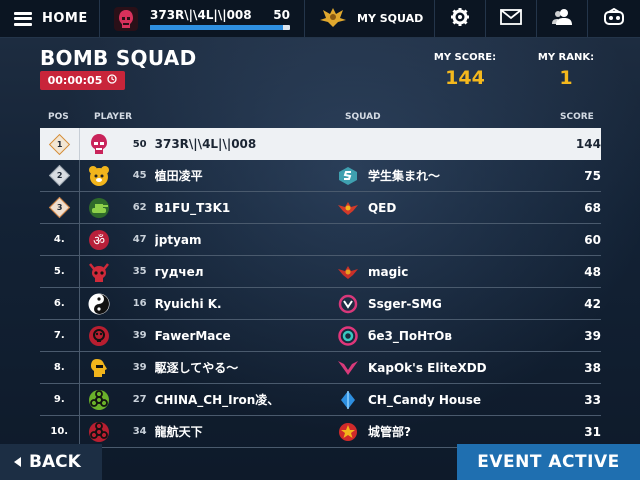 Image resolution: width=640 pixels, height=480 pixels. I want to click on player-name: FawerMace, so click(192, 335).